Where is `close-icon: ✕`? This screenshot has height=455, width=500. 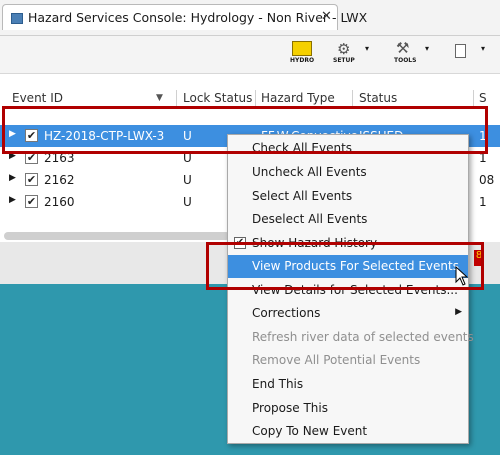 close-icon: ✕ is located at coordinates (326, 16).